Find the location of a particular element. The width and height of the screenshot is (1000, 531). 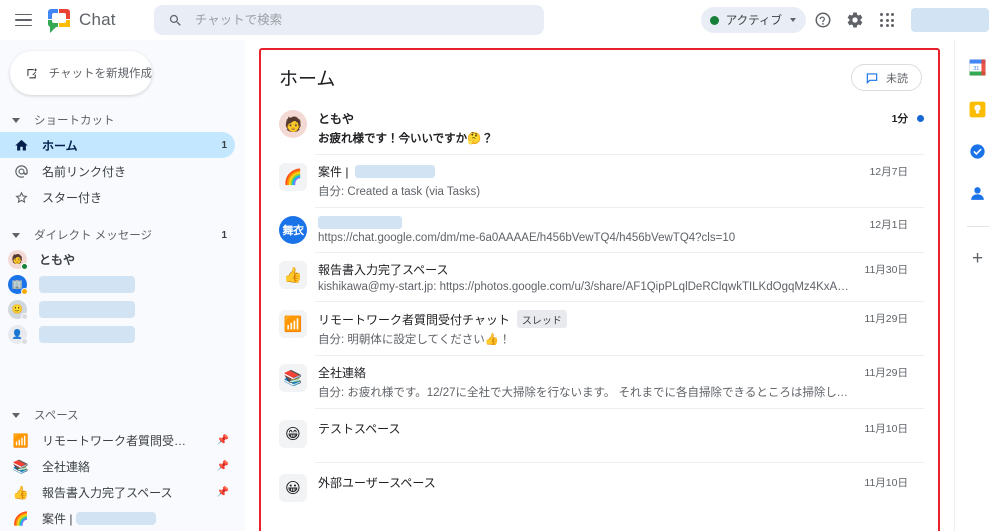

sidebar-section-direct-messages: ダイレクト メッセージ 1 🧑 ともや 🏢 🙂 👤 is located at coordinates (122, 285).